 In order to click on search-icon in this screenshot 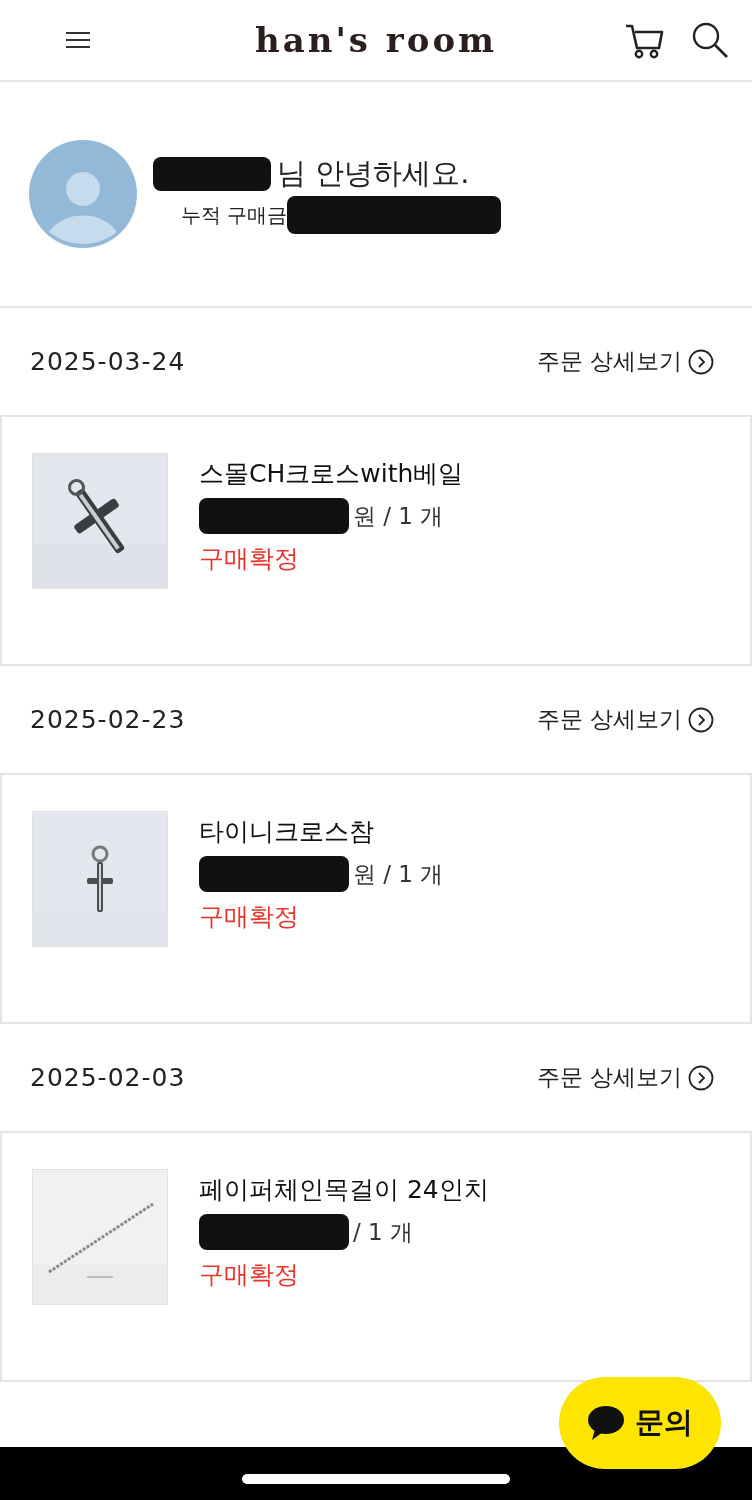, I will do `click(710, 40)`.